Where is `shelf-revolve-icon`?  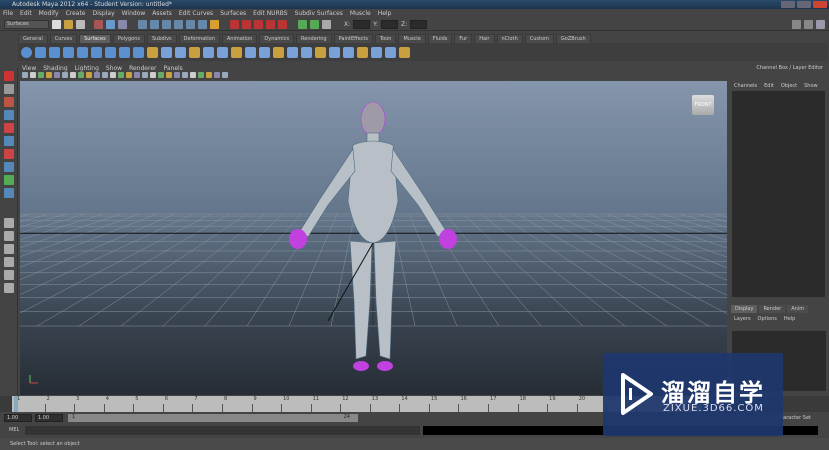 shelf-revolve-icon is located at coordinates (110, 52).